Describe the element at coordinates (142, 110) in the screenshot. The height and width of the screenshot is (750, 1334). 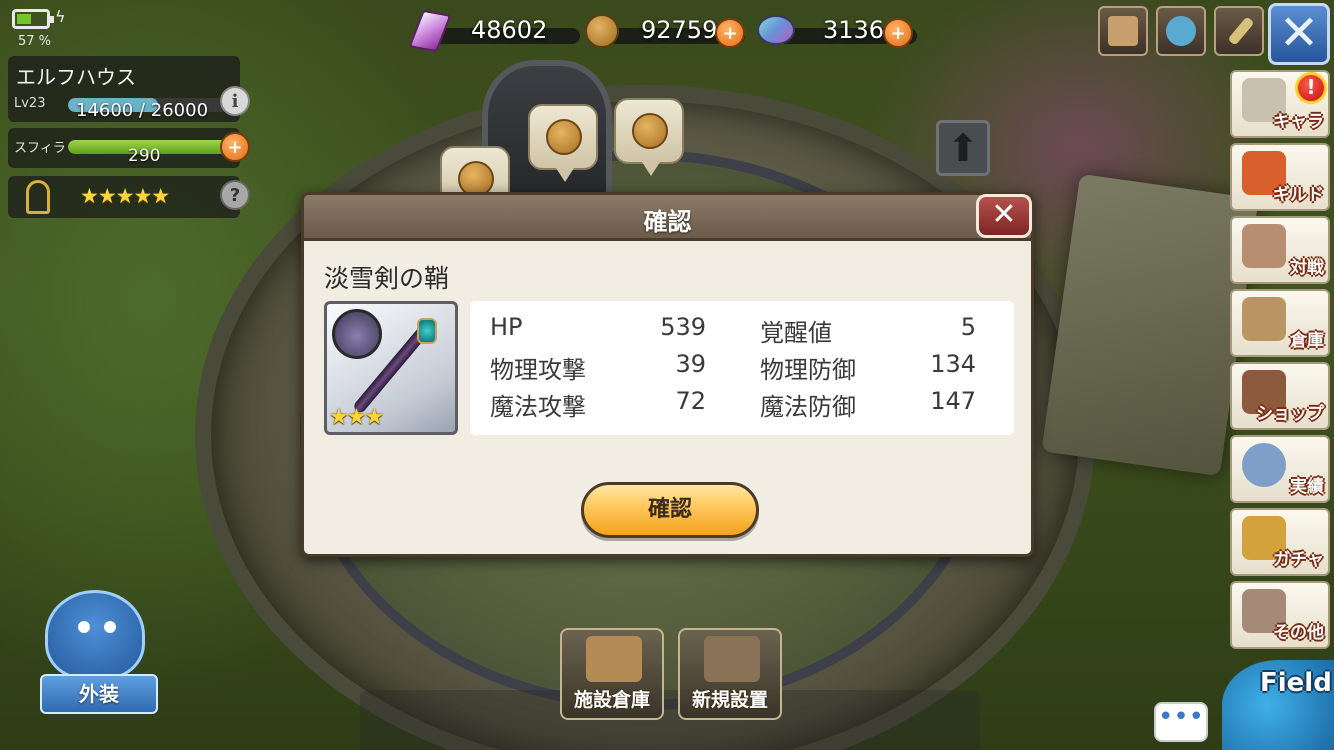
I see `xp-text: 14600 / 26000` at that location.